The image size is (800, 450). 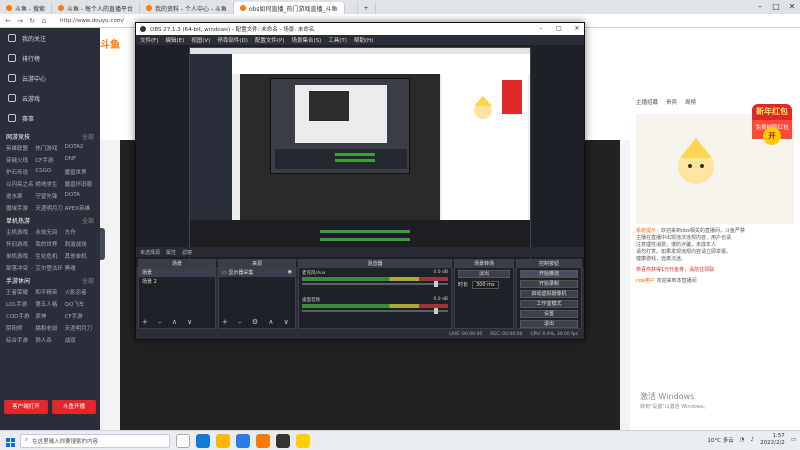 What do you see at coordinates (32, 21) in the screenshot?
I see `refresh-icon: ↻` at bounding box center [32, 21].